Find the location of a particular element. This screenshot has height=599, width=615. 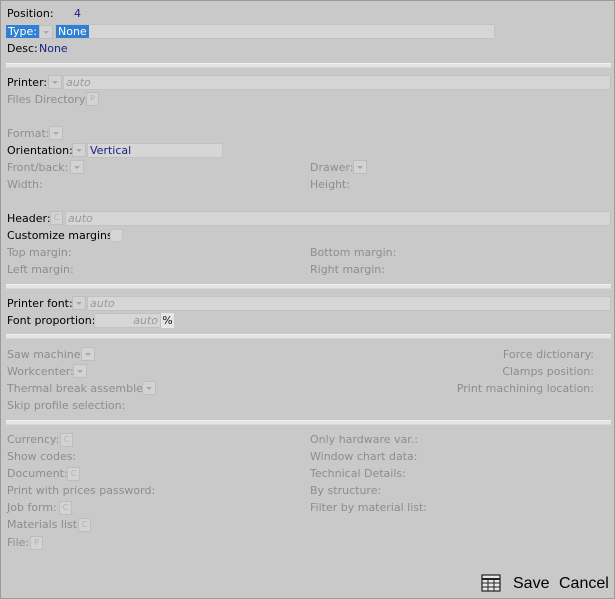

materials-list-label: Materials list: is located at coordinates (44, 524).